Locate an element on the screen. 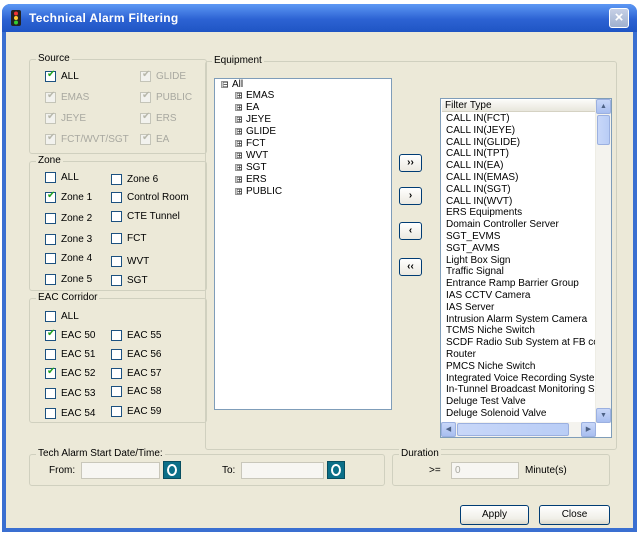  zone-fct-box is located at coordinates (116, 238).